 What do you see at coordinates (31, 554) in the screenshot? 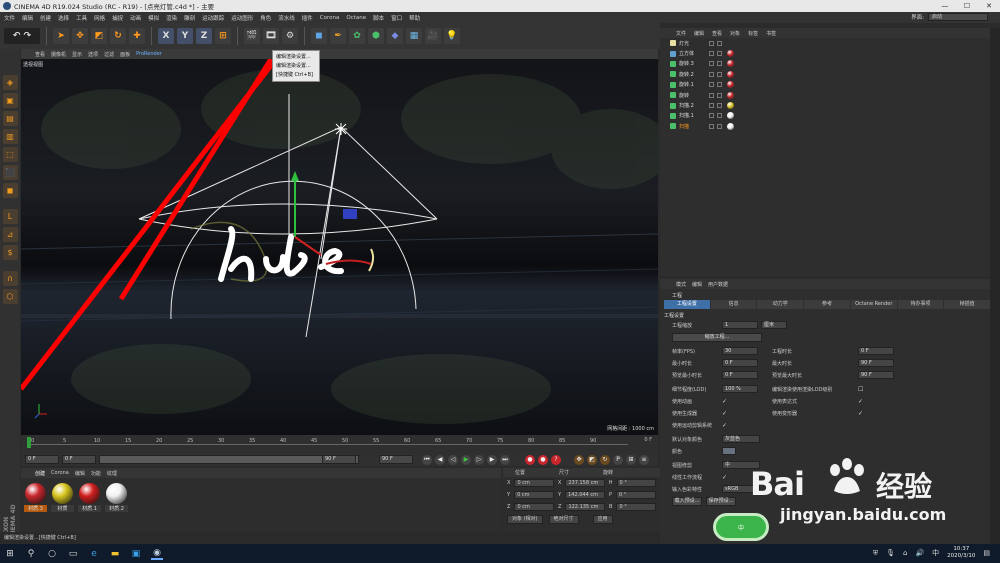
I see `search-icon: ⚲` at bounding box center [31, 554].